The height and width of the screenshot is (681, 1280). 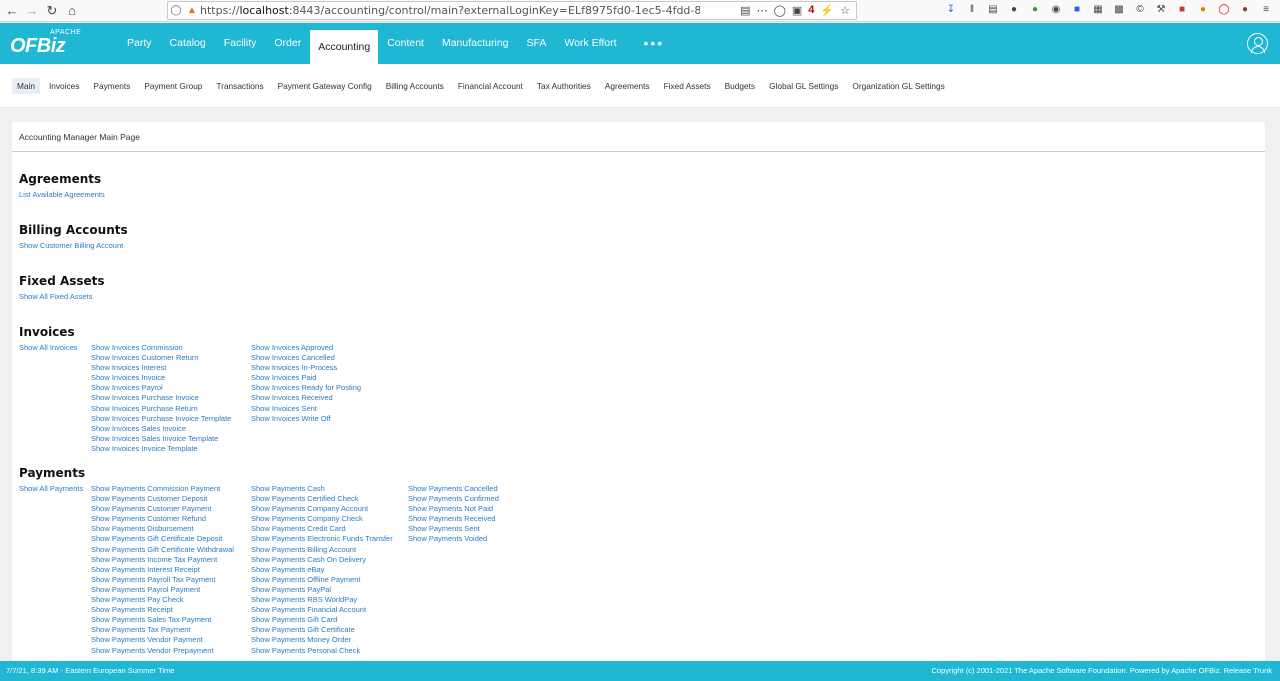 I want to click on list-link: Show Payments Income Tax Payment, so click(x=162, y=560).